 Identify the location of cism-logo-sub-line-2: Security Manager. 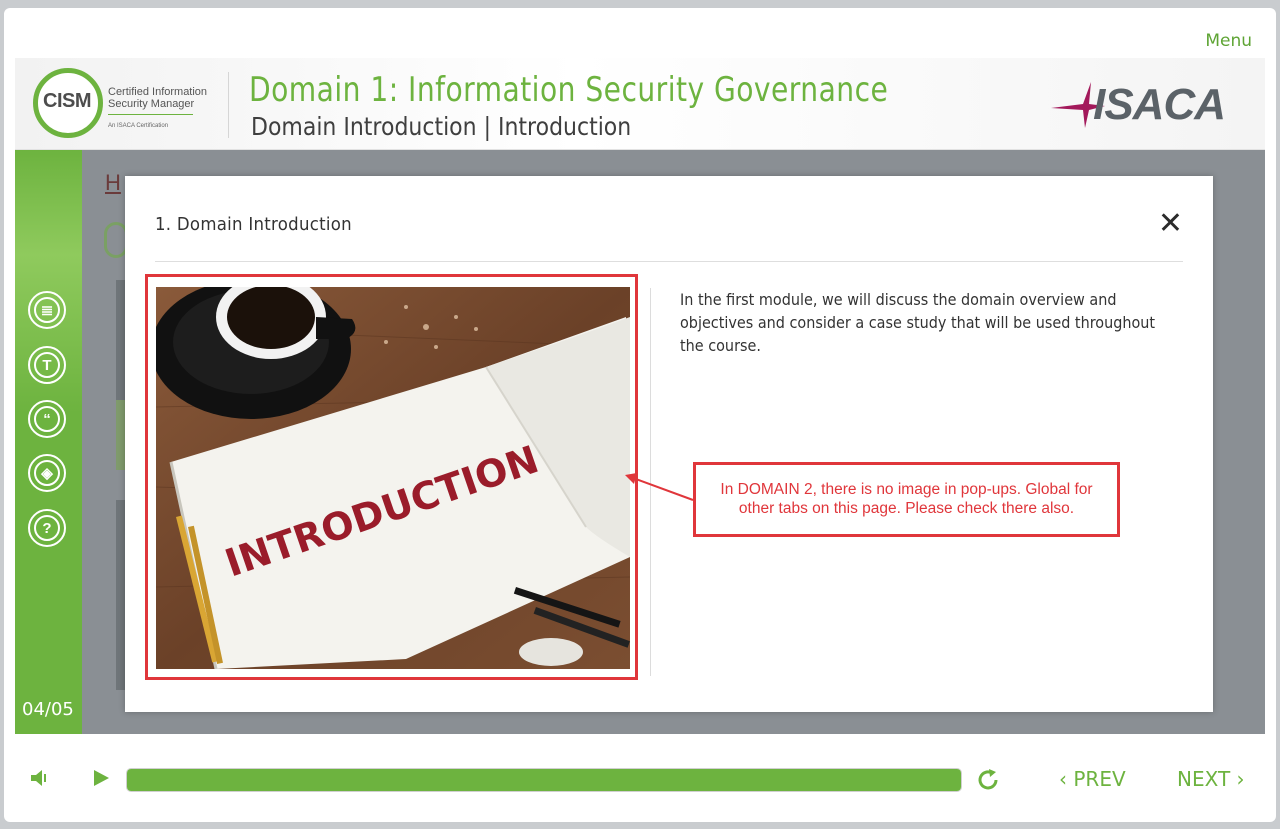
(151, 104).